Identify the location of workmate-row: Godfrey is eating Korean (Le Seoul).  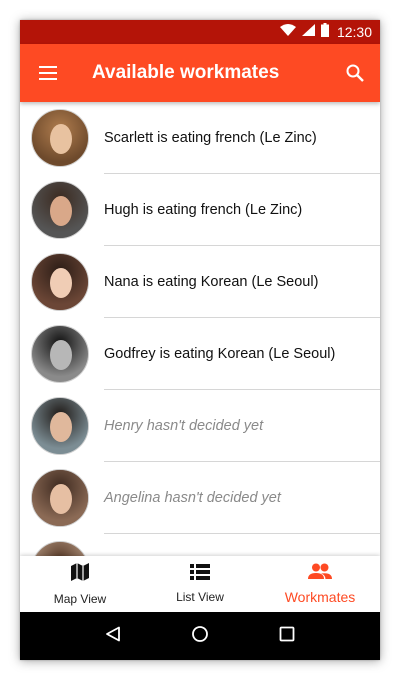
(200, 354).